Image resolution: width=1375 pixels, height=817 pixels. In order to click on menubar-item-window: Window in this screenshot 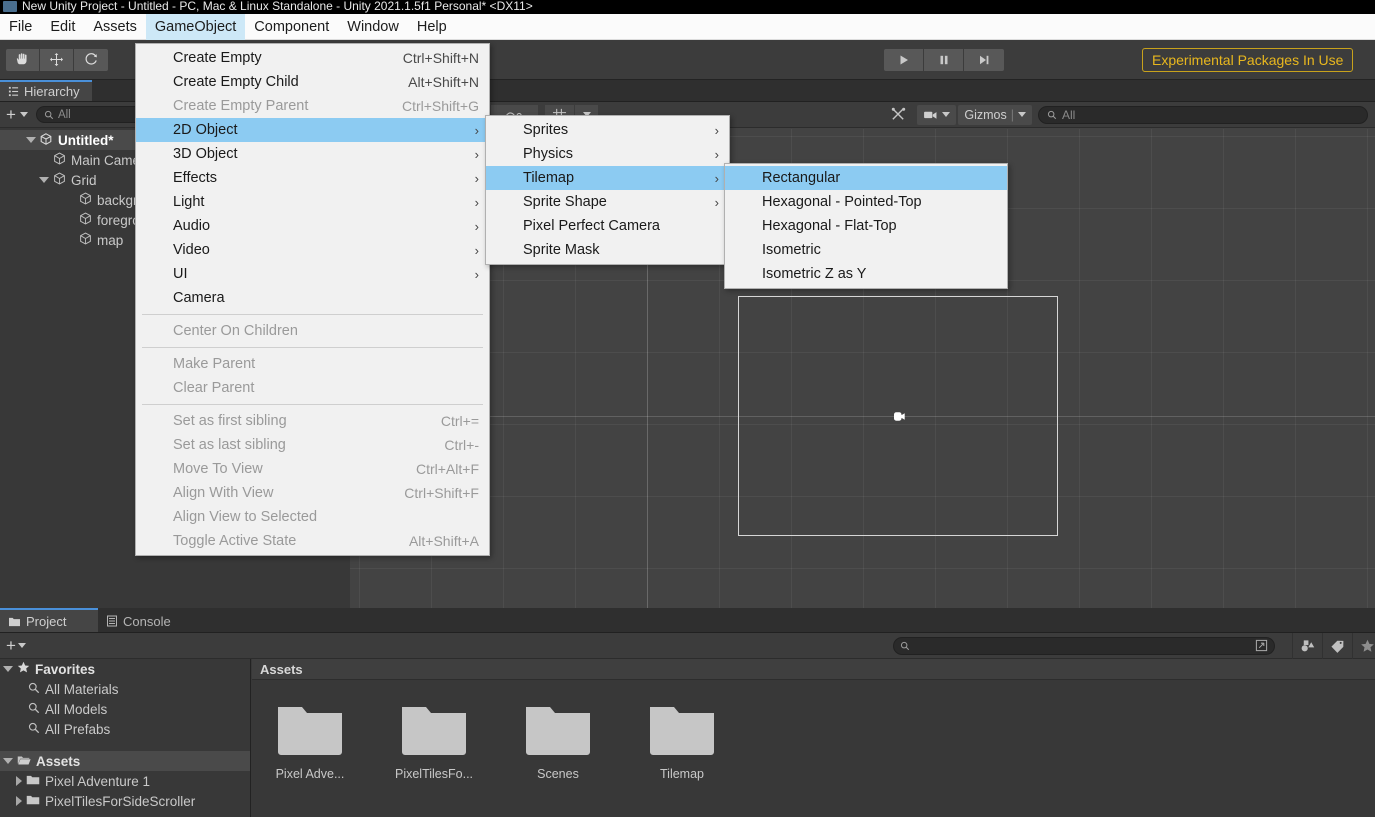, I will do `click(373, 27)`.